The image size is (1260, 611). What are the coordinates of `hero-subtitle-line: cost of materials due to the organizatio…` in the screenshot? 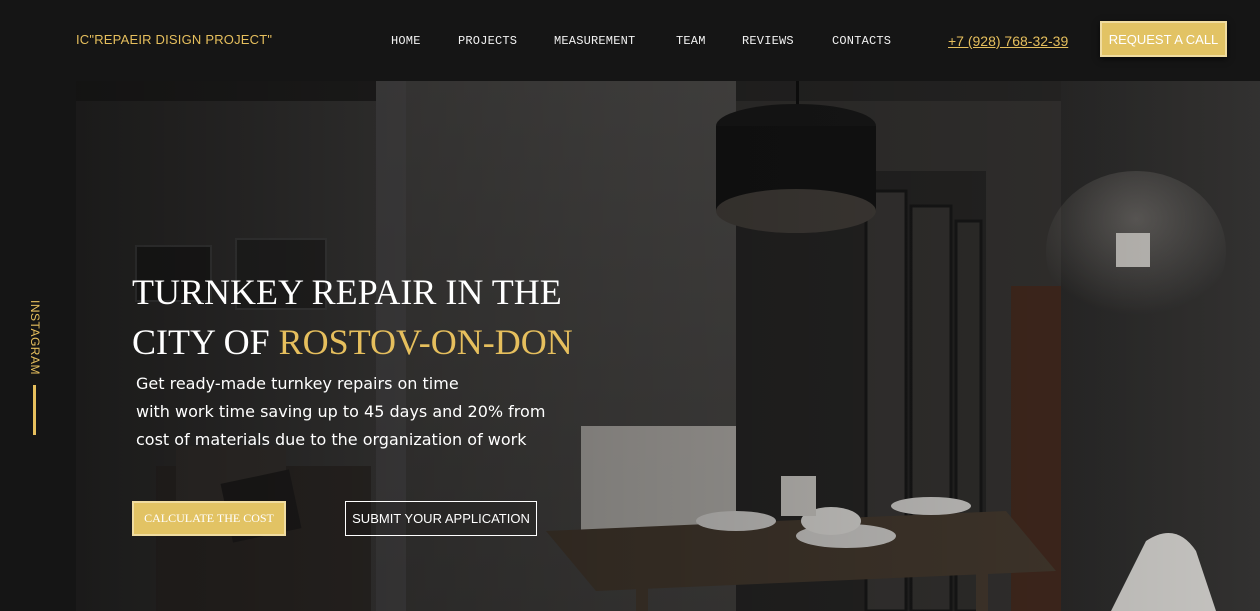 It's located at (331, 439).